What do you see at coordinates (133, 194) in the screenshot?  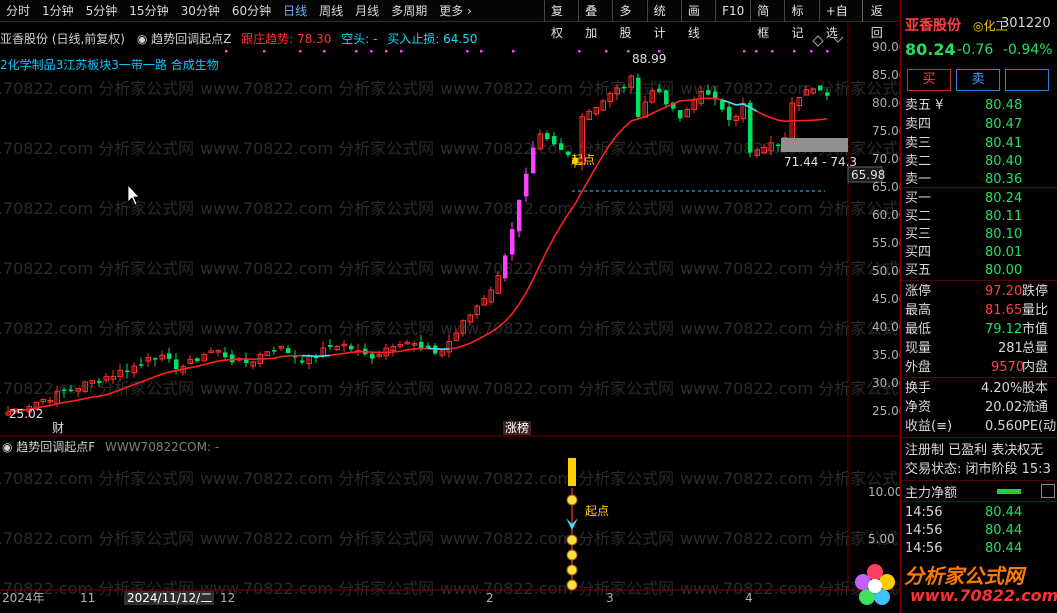 I see `mouse-pointer-icon` at bounding box center [133, 194].